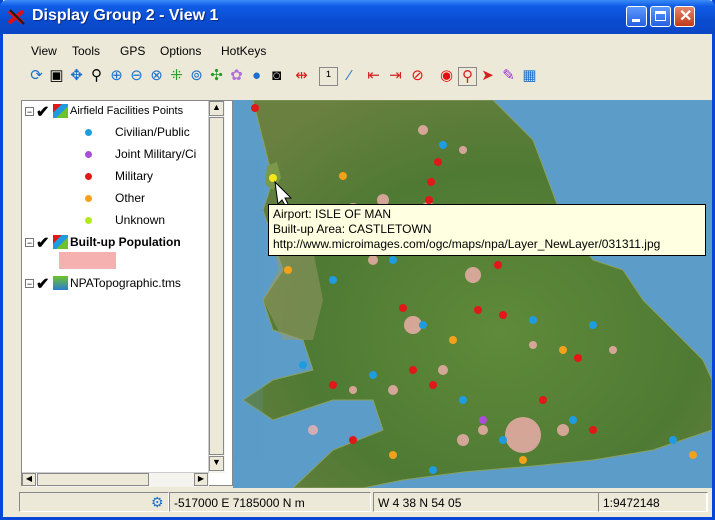 Image resolution: width=715 pixels, height=520 pixels. I want to click on raster-layer-icon, so click(60, 283).